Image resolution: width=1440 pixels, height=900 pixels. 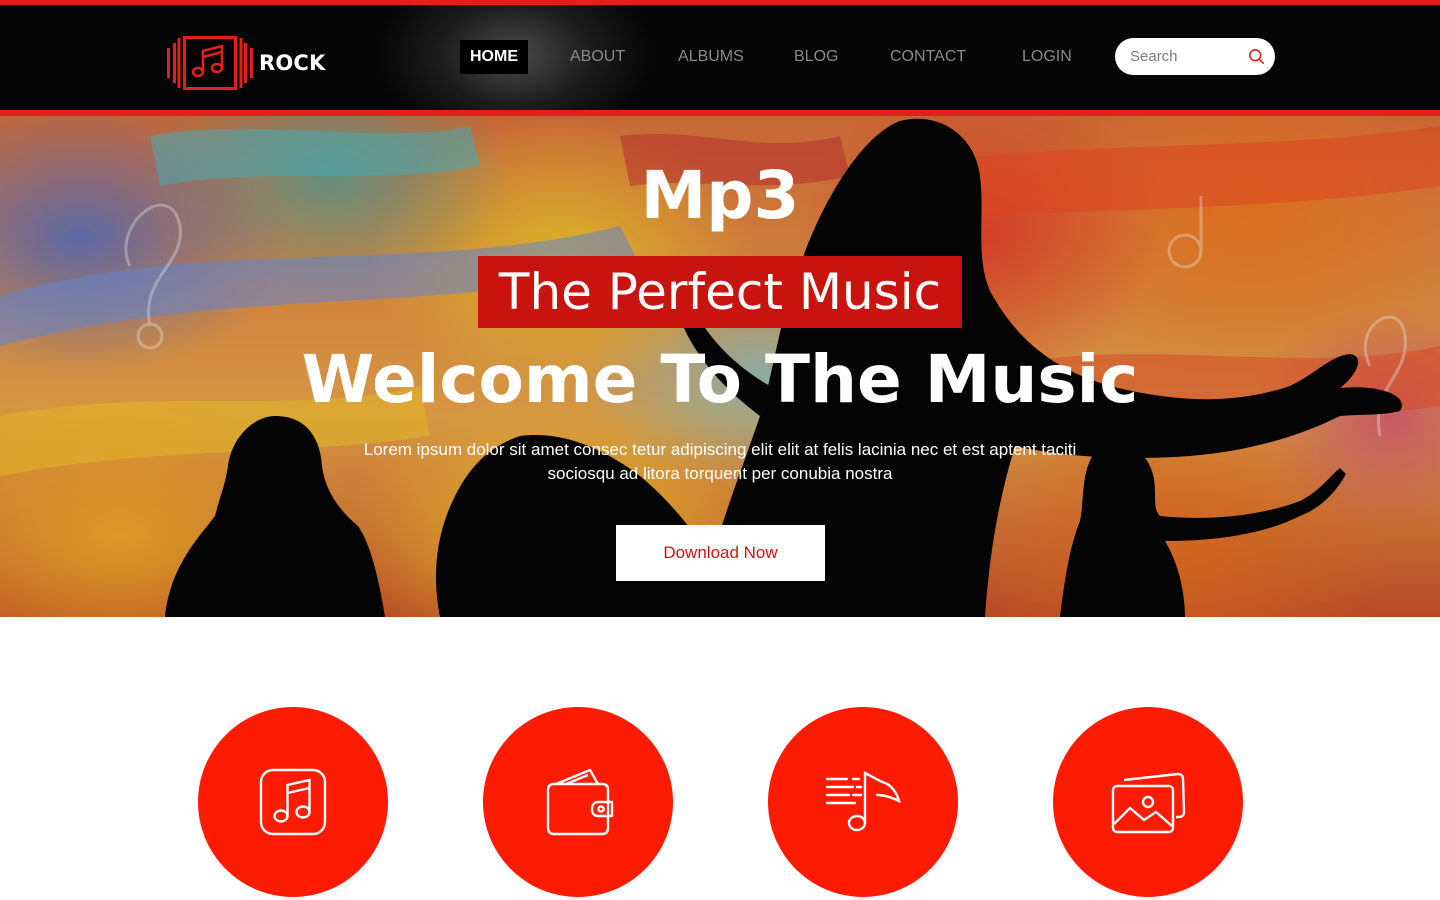 What do you see at coordinates (720, 292) in the screenshot?
I see `hero-tagline: The Perfect Music` at bounding box center [720, 292].